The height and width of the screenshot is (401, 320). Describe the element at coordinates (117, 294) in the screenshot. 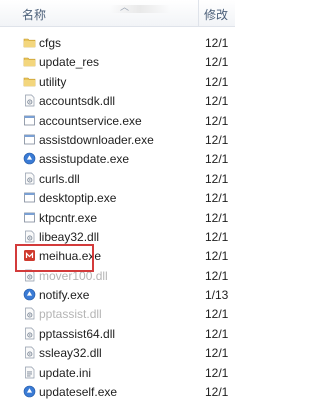

I see `file-row: notify.exe 1/13` at that location.